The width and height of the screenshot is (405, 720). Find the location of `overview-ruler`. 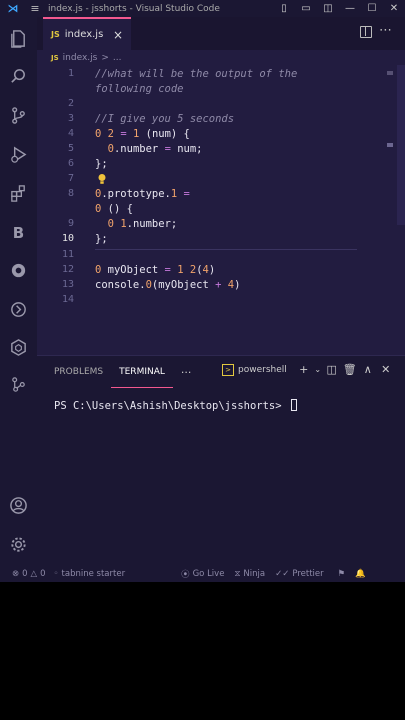

overview-ruler is located at coordinates (390, 210).